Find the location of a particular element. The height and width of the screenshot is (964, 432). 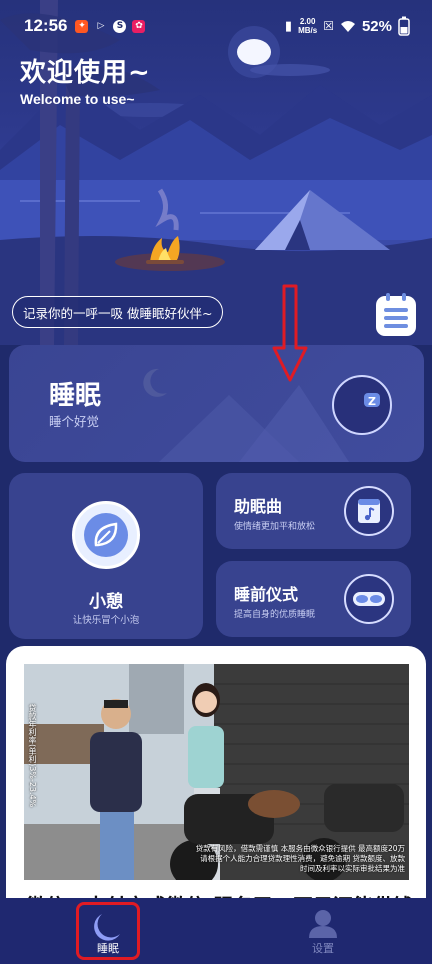

ad-interest-rate-text: 贷款年利率(单利)3%-23.4% is located at coordinates (32, 756).